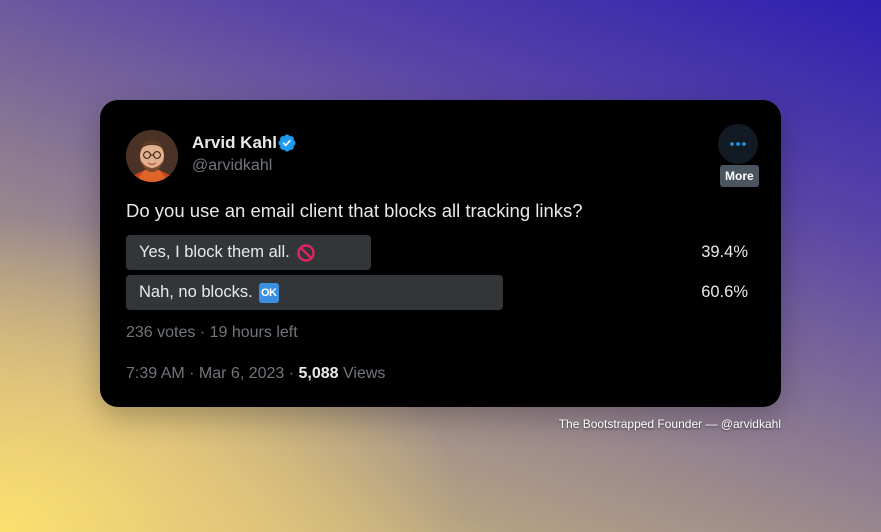 This screenshot has width=881, height=532. I want to click on avatar-image, so click(152, 156).